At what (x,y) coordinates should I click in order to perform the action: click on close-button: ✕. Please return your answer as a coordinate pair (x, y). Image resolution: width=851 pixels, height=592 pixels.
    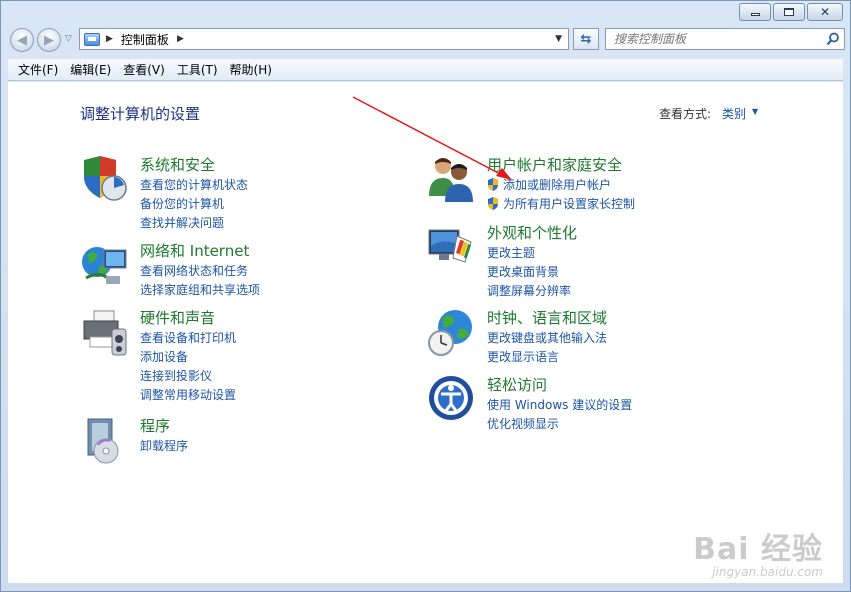
    Looking at the image, I should click on (825, 12).